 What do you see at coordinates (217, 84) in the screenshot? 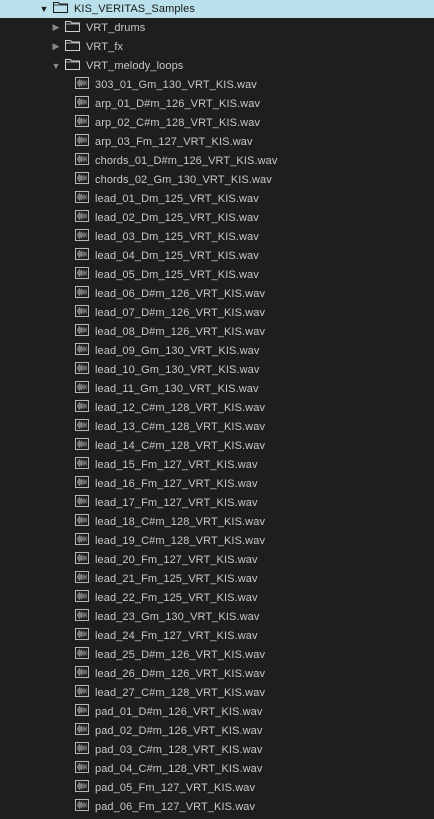
I see `tree-file: 303_01_Gm_130_VRT_KIS.wav` at bounding box center [217, 84].